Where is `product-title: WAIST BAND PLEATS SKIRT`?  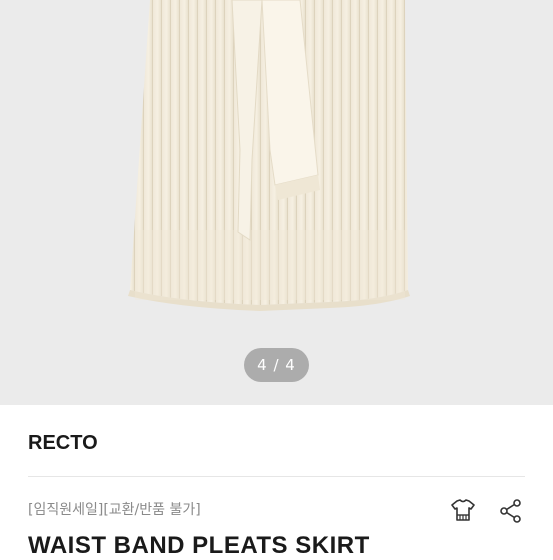
product-title: WAIST BAND PLEATS SKIRT is located at coordinates (199, 545).